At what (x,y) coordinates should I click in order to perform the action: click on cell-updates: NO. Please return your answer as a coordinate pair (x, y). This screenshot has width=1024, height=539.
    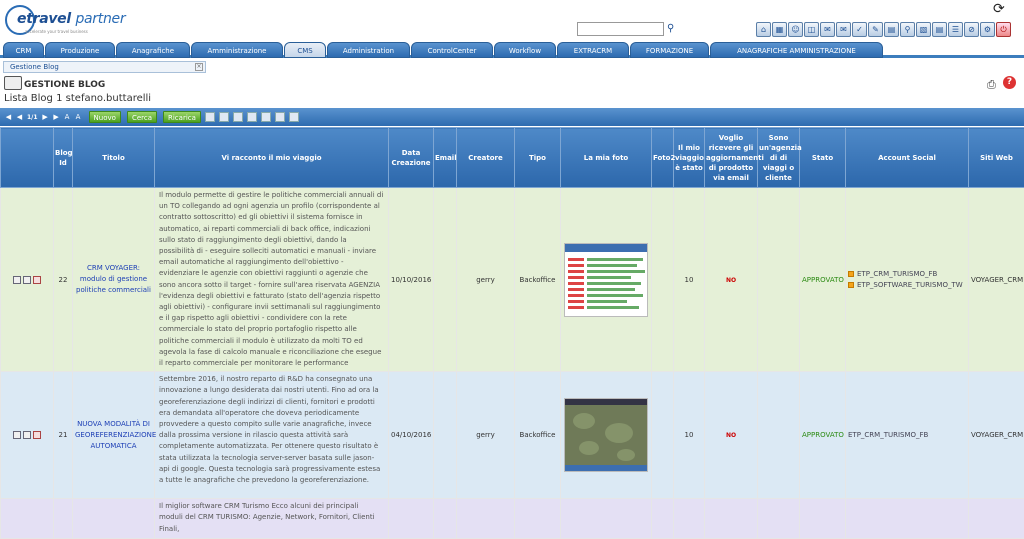
    Looking at the image, I should click on (731, 280).